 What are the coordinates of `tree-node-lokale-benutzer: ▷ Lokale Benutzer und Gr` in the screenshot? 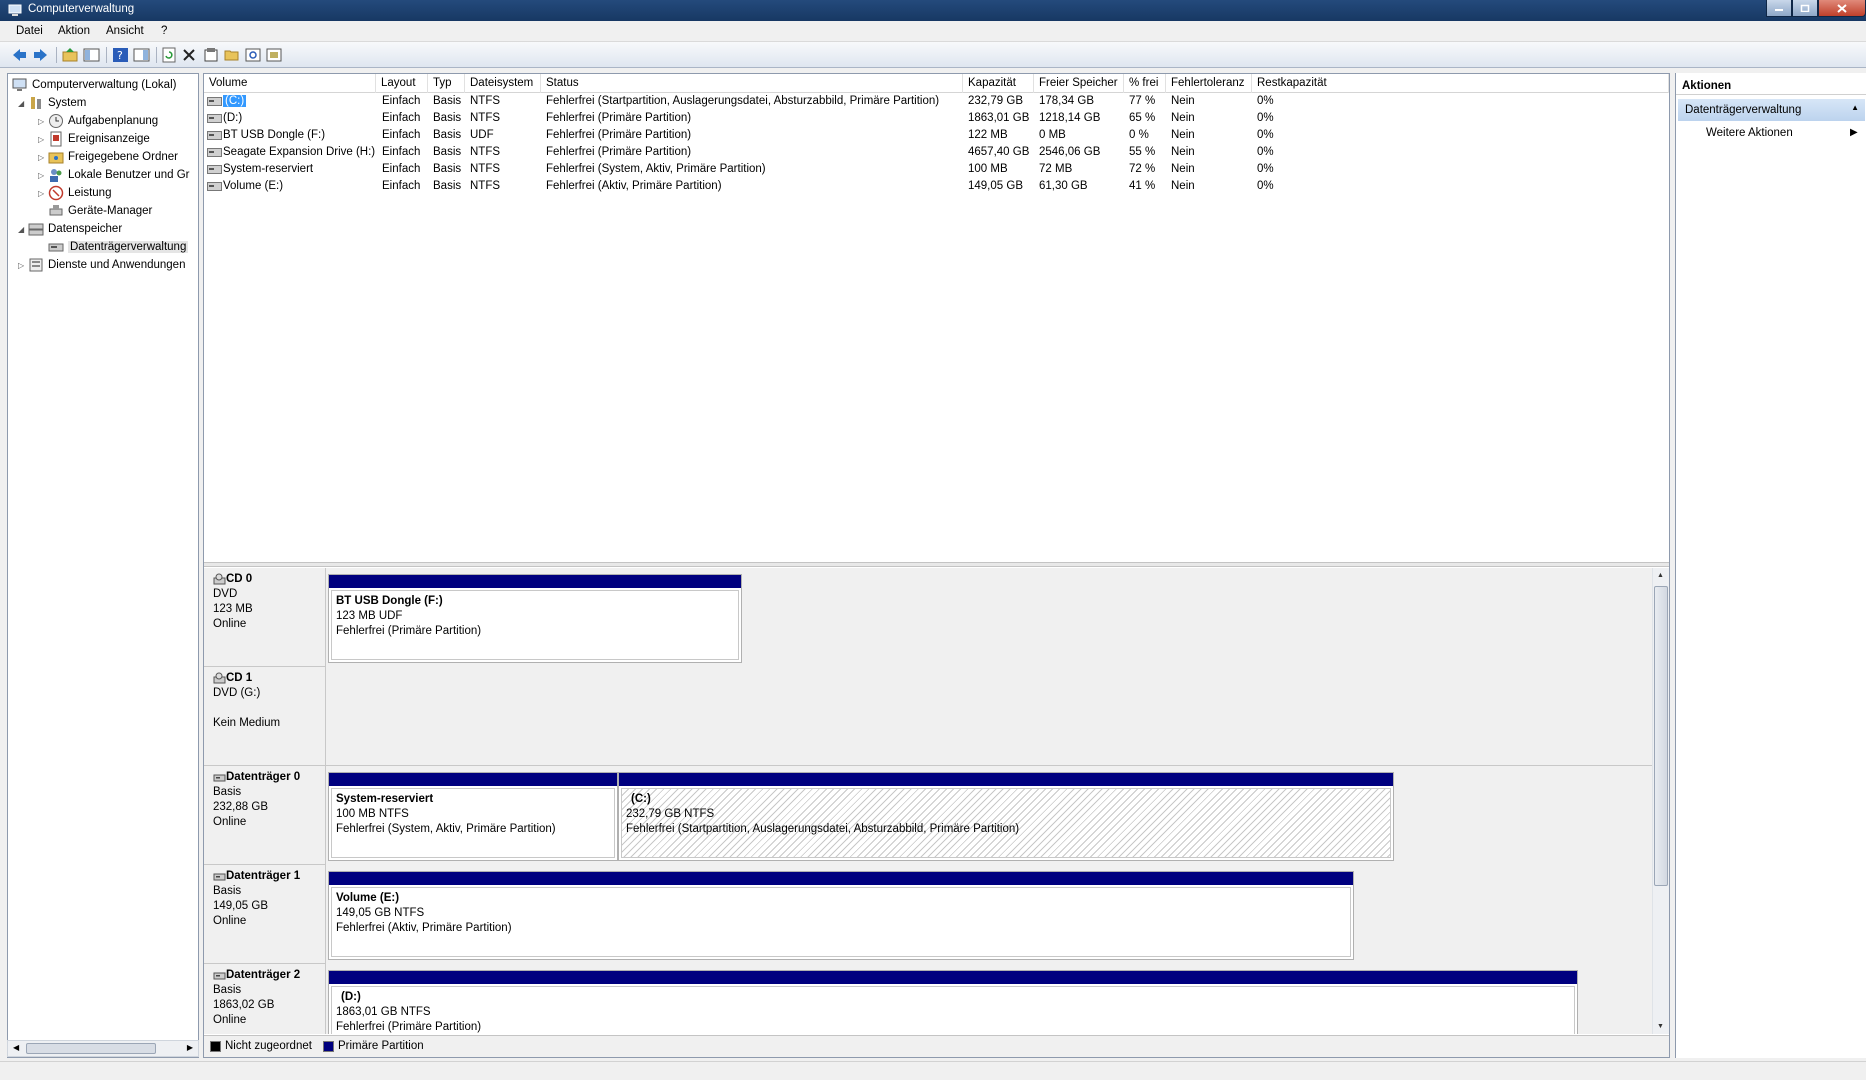 It's located at (113, 175).